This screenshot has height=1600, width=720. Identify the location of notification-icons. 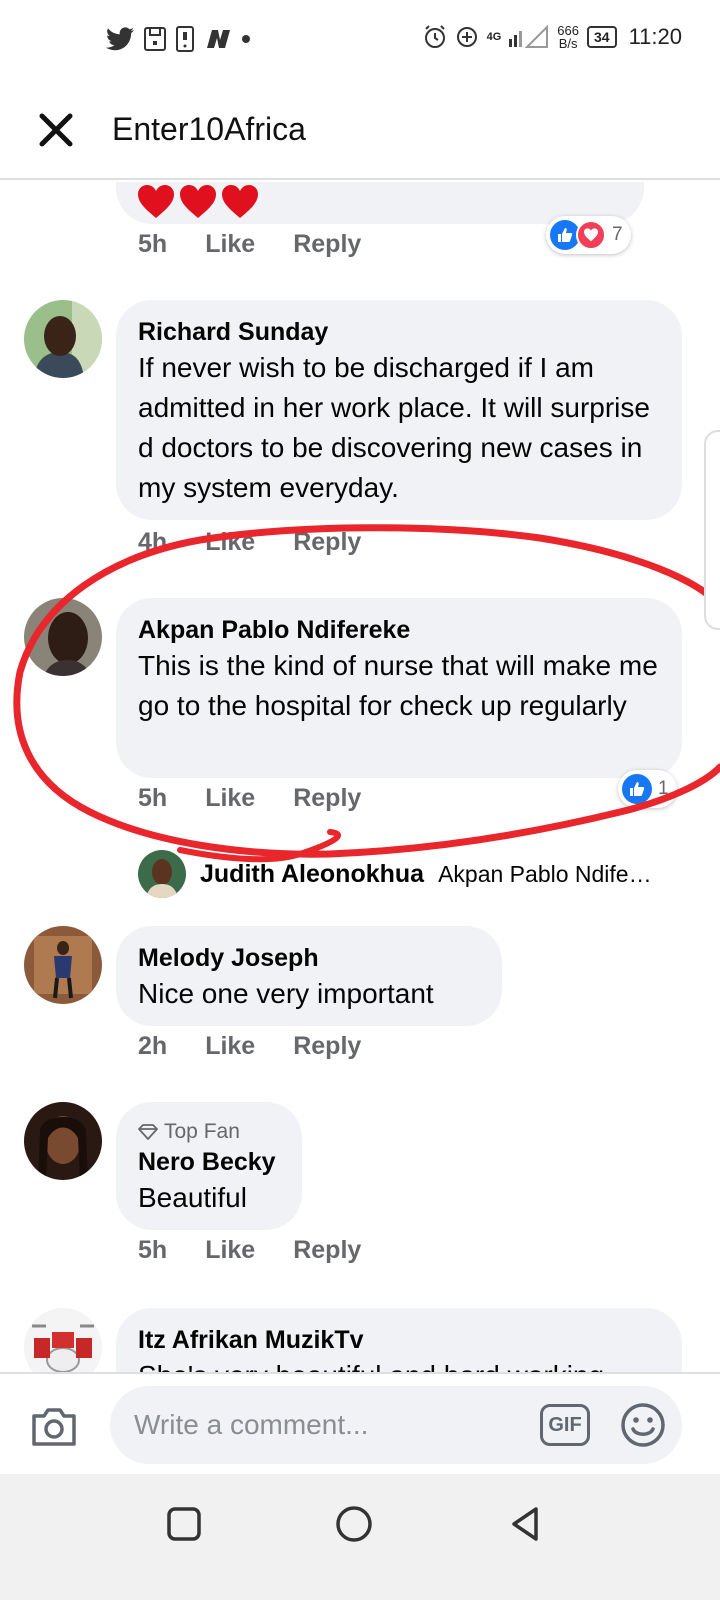
(178, 39).